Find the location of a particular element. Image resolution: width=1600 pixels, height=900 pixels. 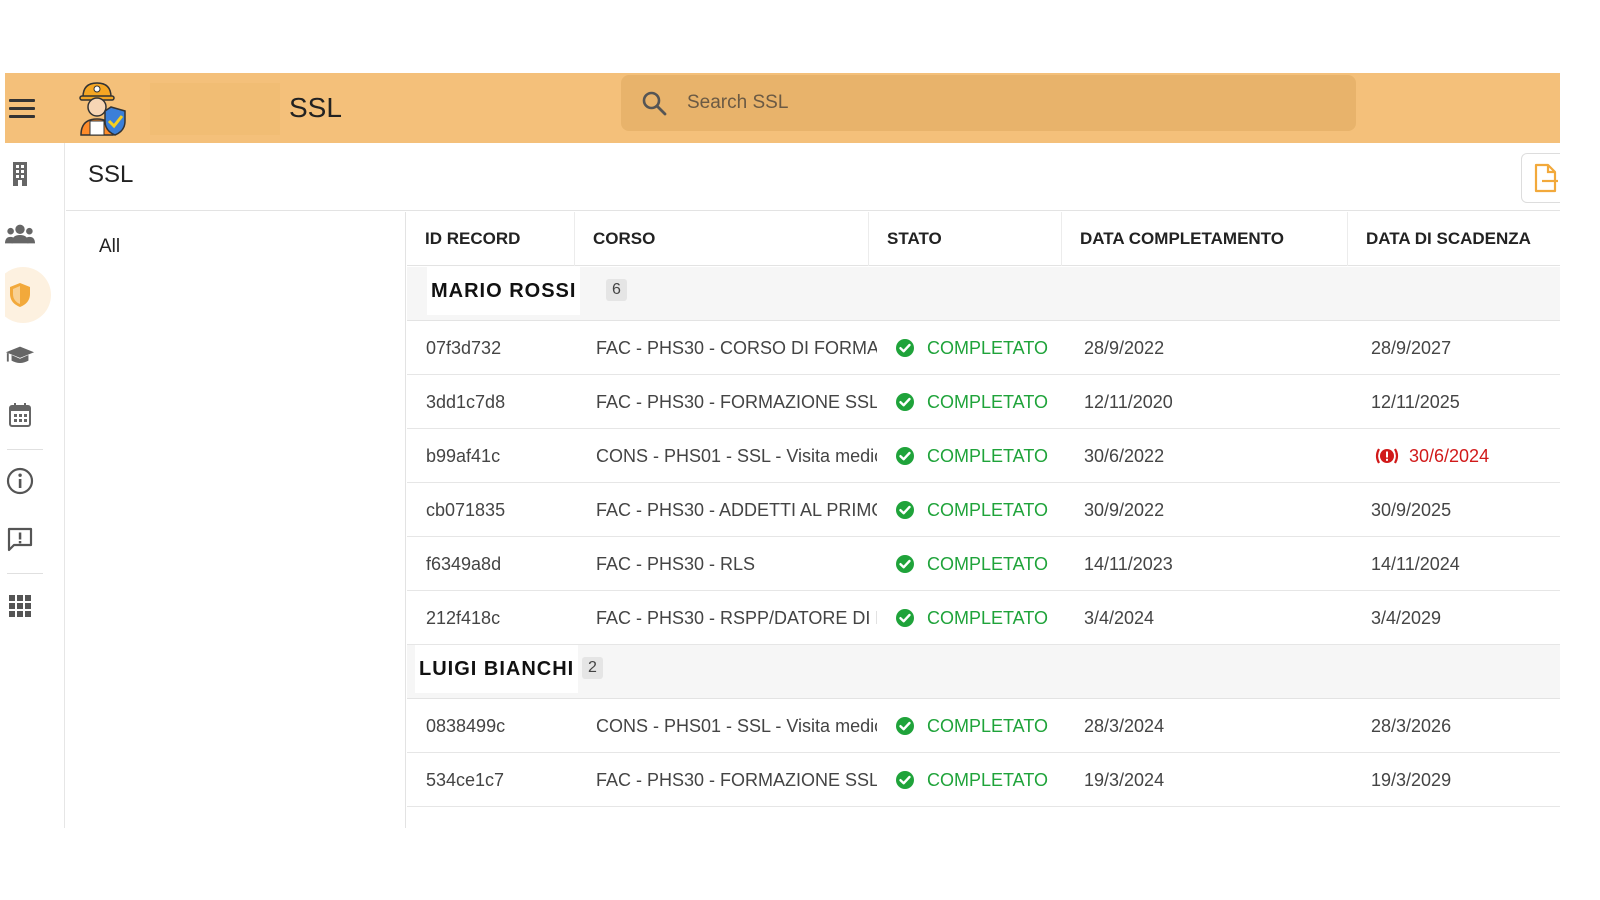

nav-item-people is located at coordinates (20, 234).